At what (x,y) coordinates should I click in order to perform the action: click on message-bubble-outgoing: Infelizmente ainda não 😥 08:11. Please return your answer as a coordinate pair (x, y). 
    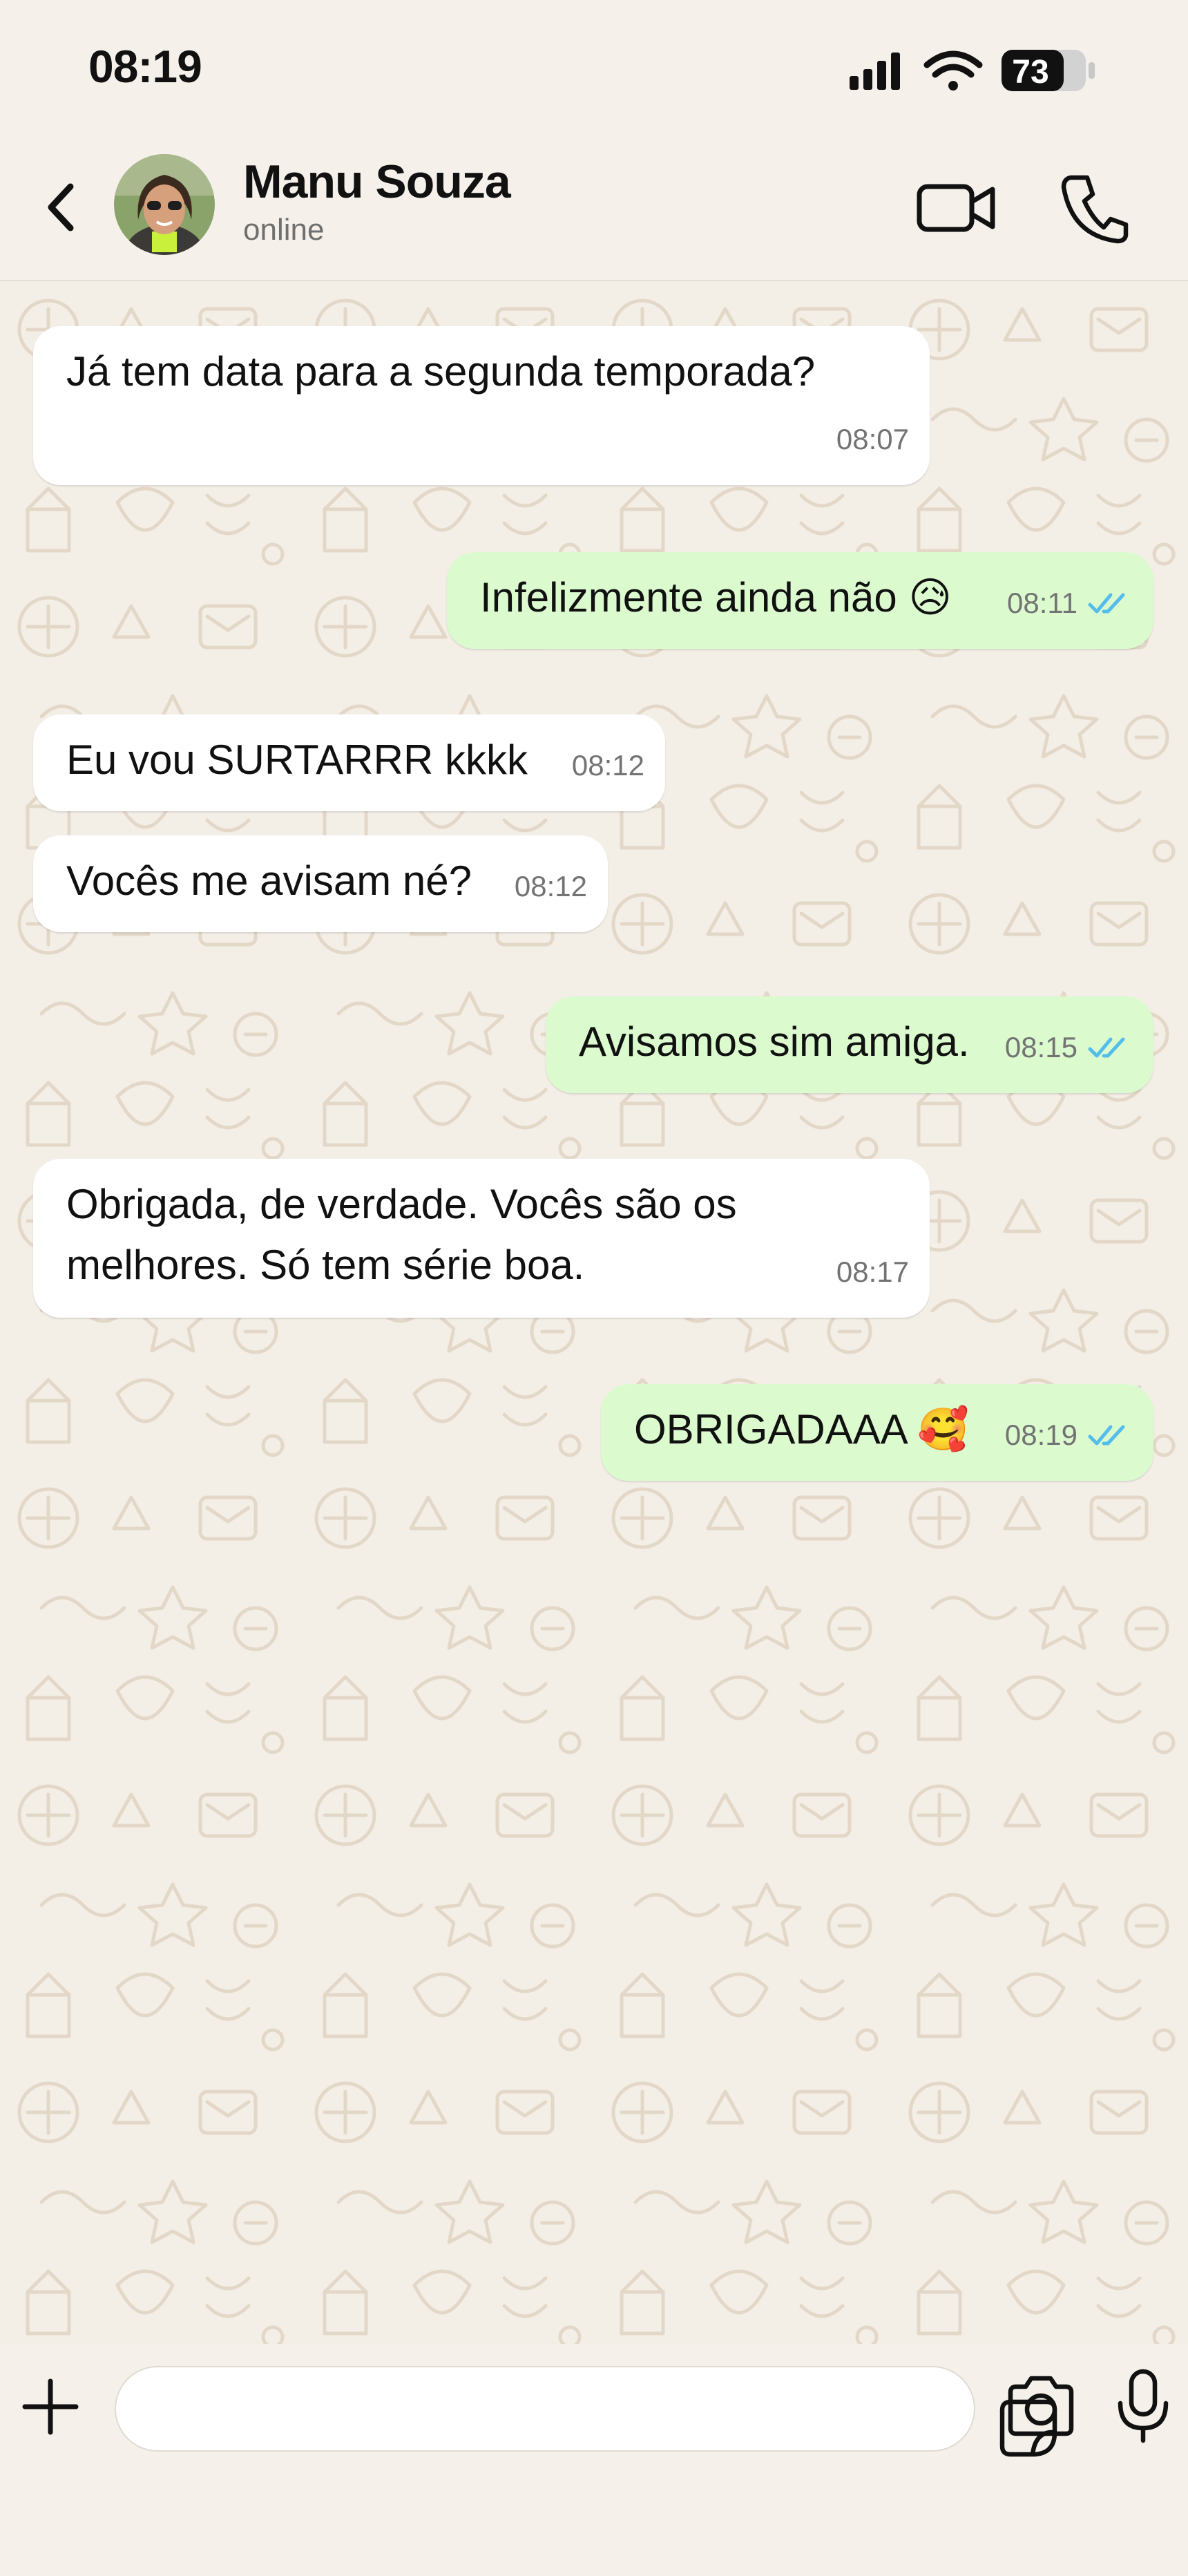
    Looking at the image, I should click on (800, 600).